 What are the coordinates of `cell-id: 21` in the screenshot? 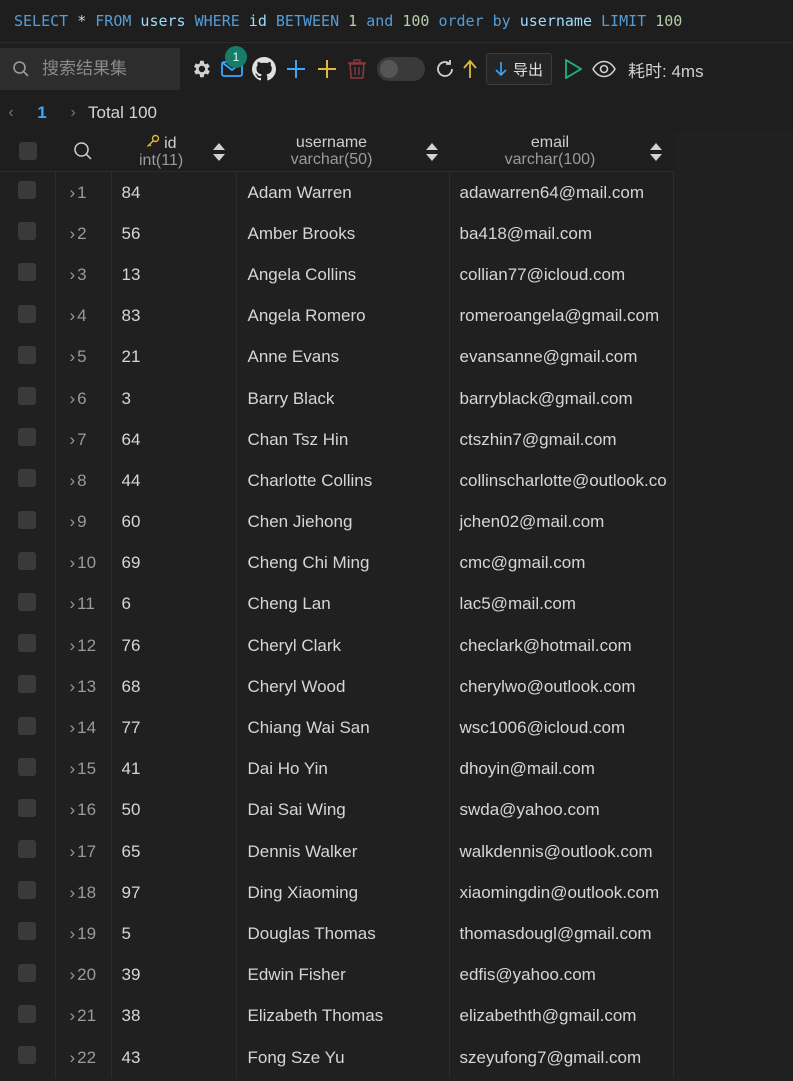 It's located at (174, 357).